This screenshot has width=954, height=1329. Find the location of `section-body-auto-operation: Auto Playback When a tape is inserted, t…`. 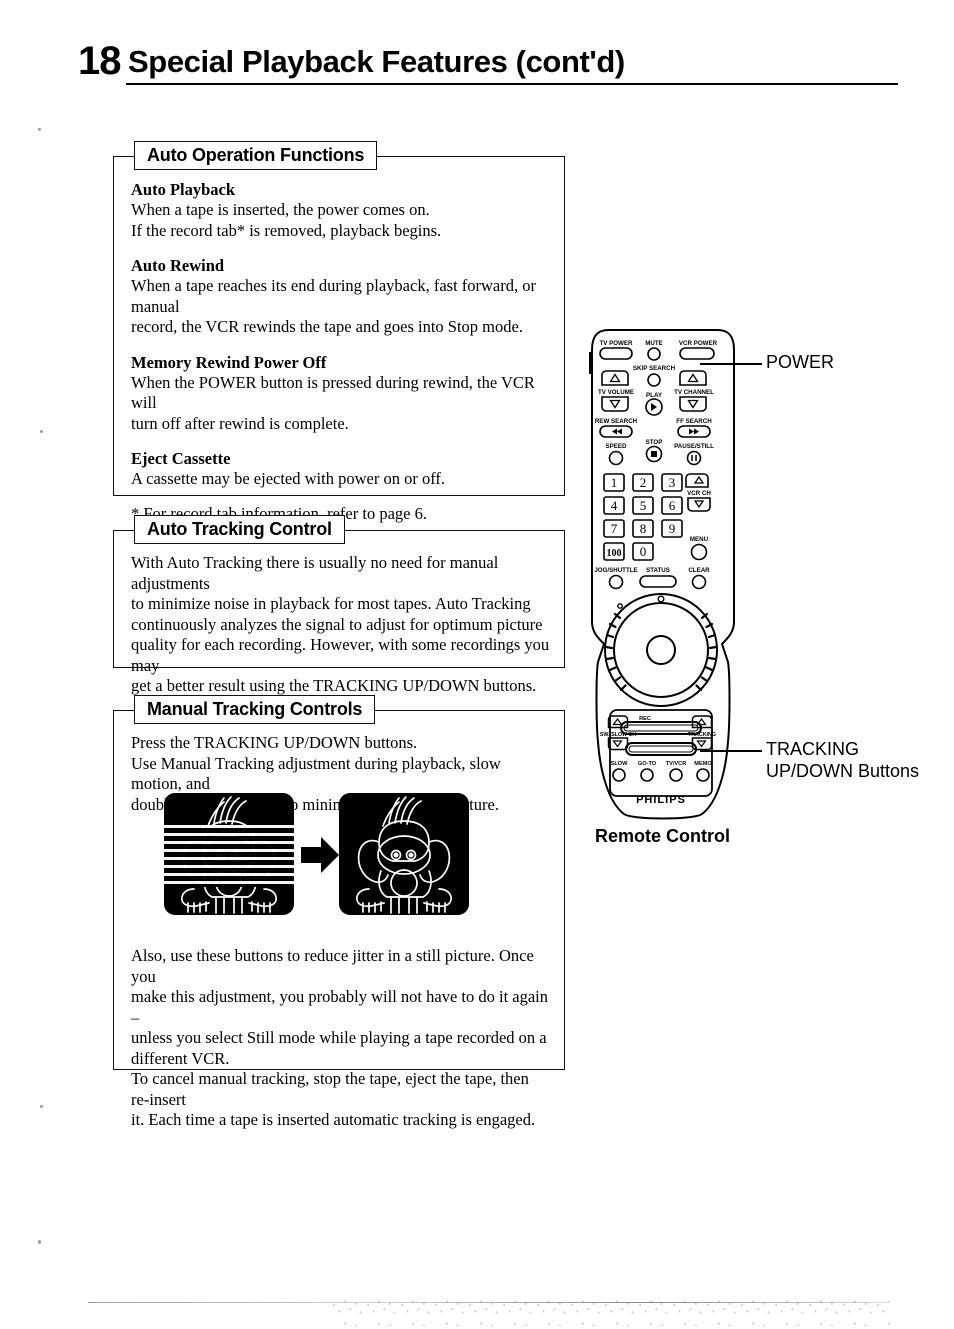

section-body-auto-operation: Auto Playback When a tape is inserted, t… is located at coordinates (340, 351).